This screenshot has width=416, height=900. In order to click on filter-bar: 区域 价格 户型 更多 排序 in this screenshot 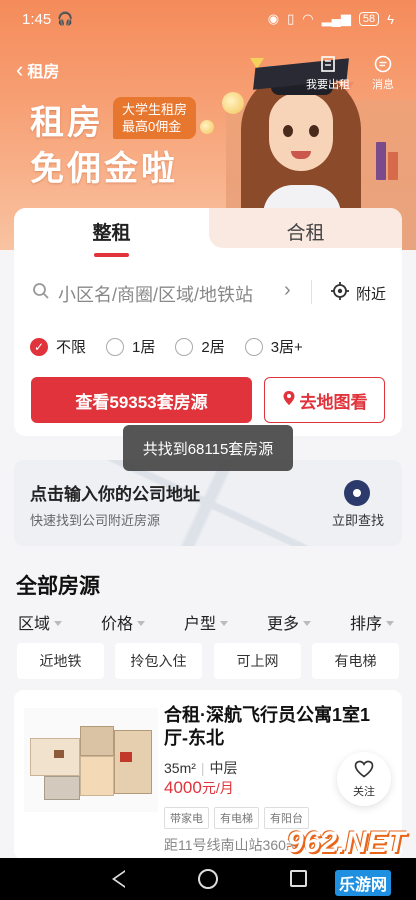, I will do `click(208, 622)`.